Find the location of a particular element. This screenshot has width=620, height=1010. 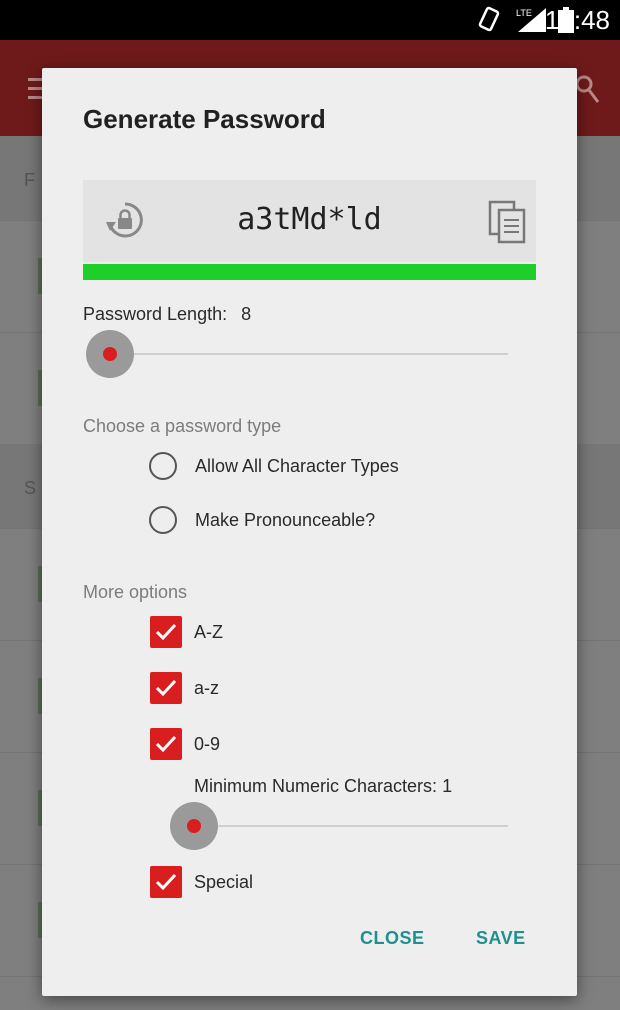

radio-allow-all-types: Allow All Character Types is located at coordinates (309, 468).